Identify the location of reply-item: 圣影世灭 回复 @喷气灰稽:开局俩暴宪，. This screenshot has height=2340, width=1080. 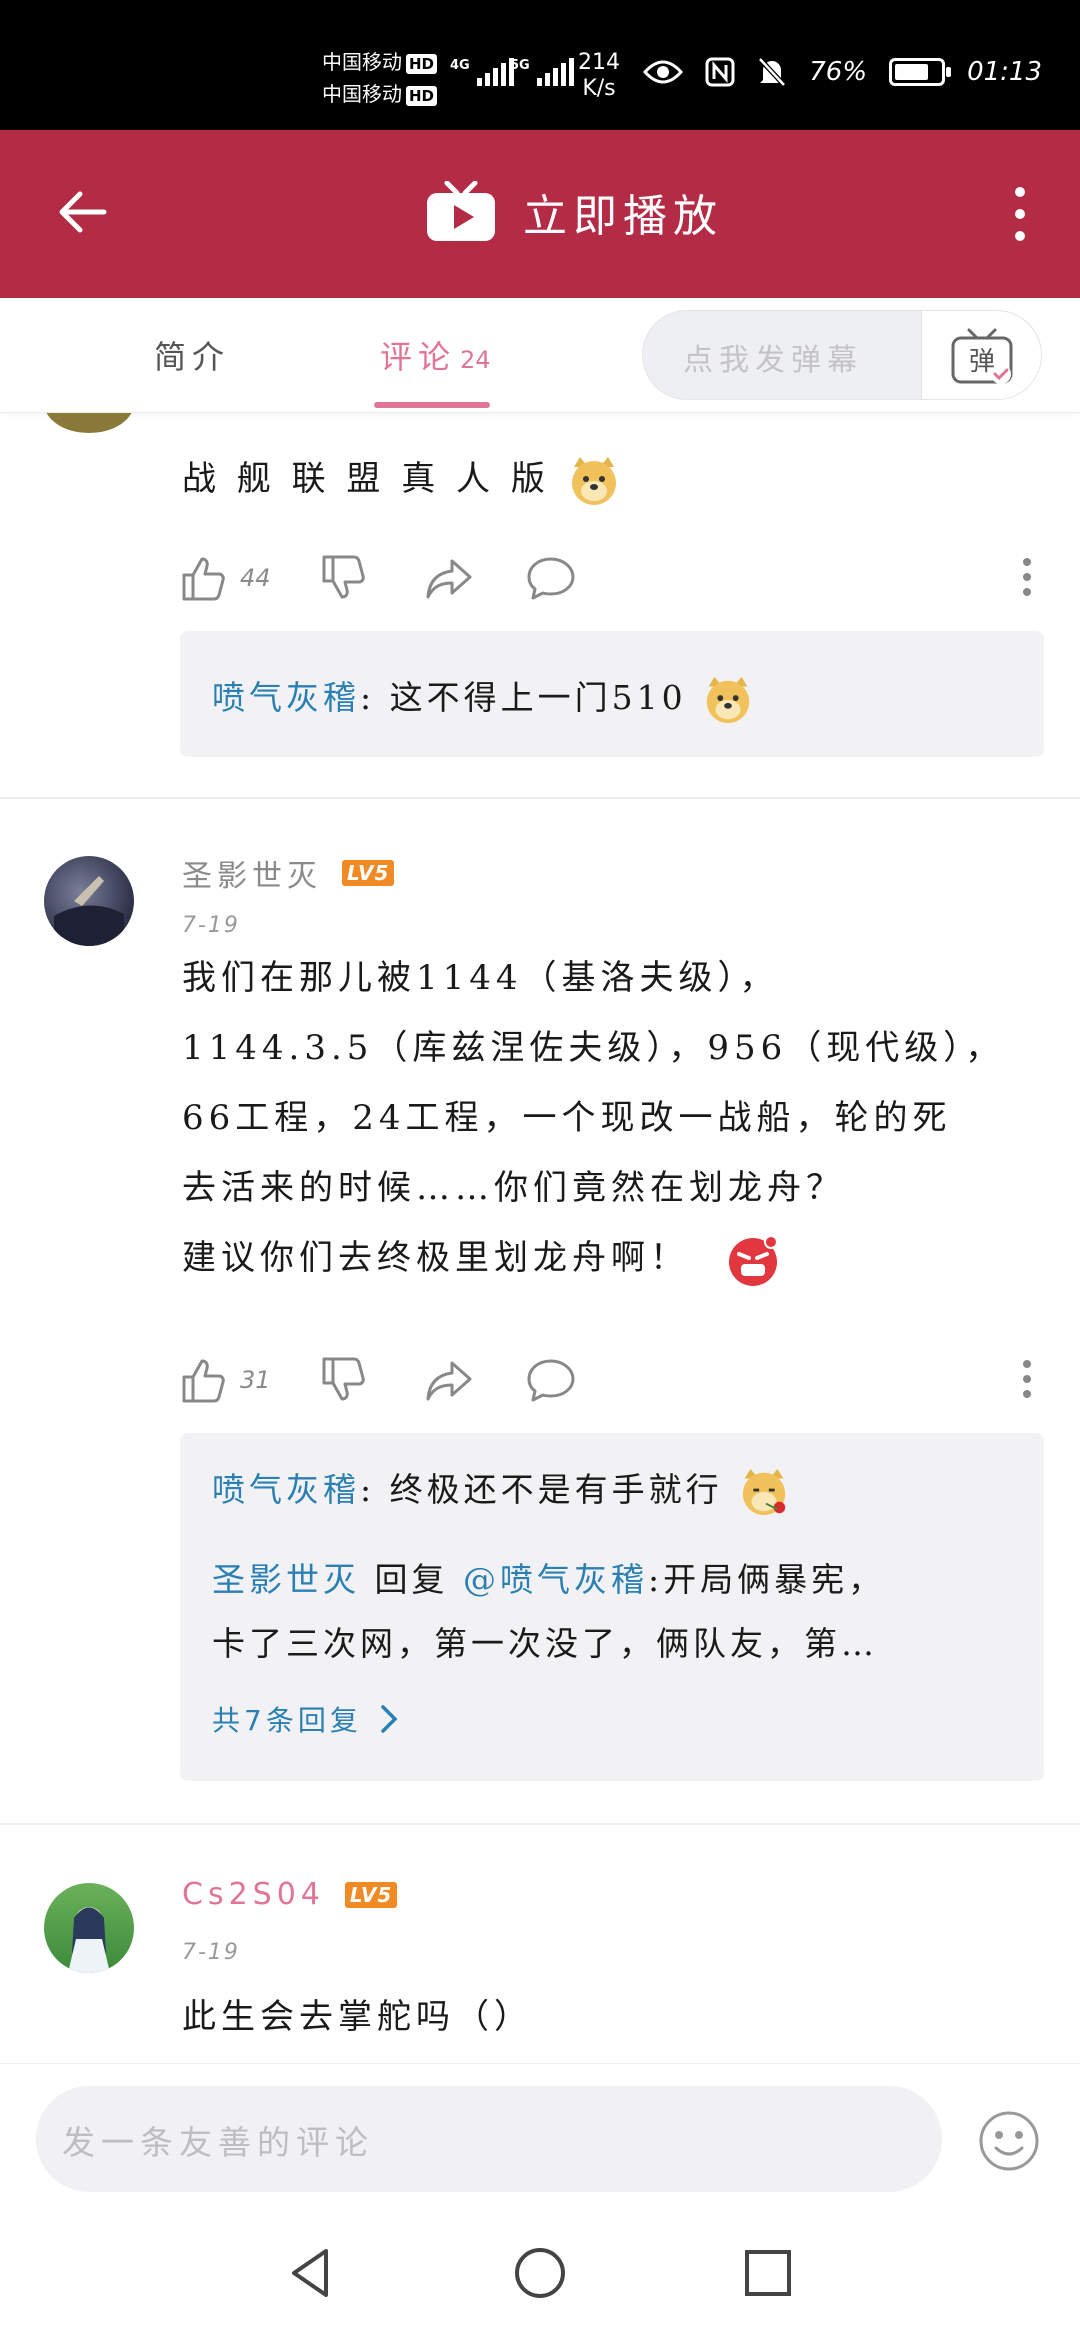
(548, 1577).